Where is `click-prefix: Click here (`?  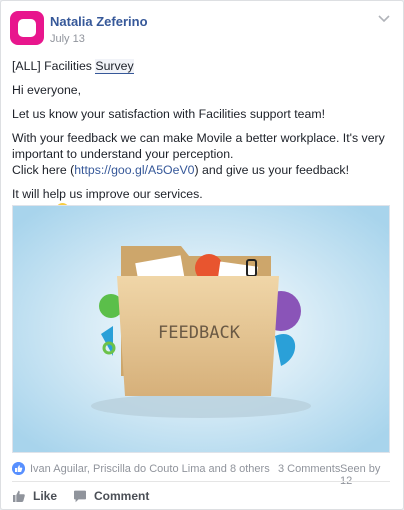
click-prefix: Click here ( is located at coordinates (43, 170).